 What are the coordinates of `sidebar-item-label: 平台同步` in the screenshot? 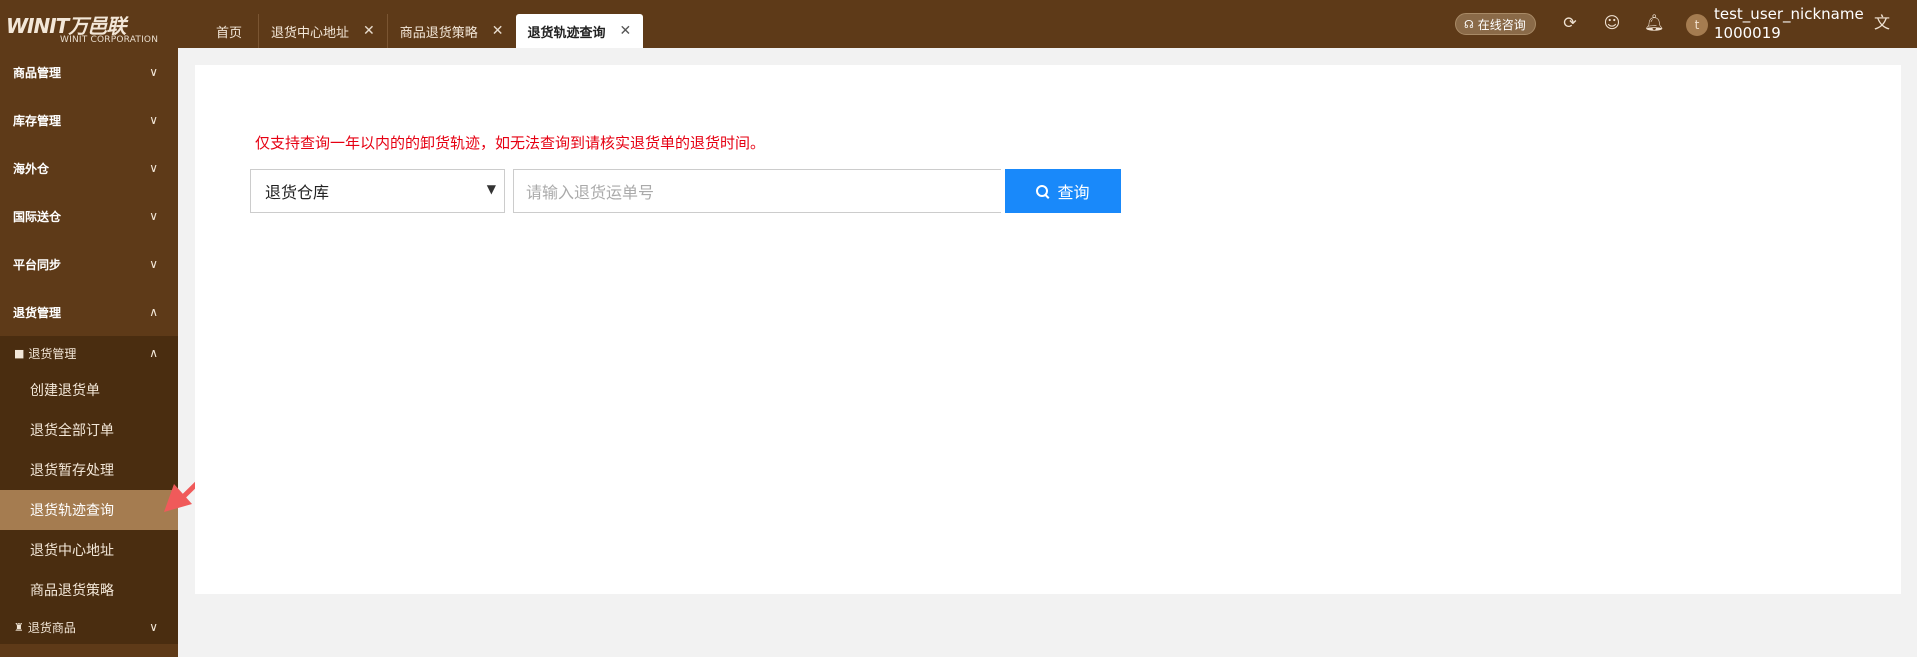 It's located at (37, 264).